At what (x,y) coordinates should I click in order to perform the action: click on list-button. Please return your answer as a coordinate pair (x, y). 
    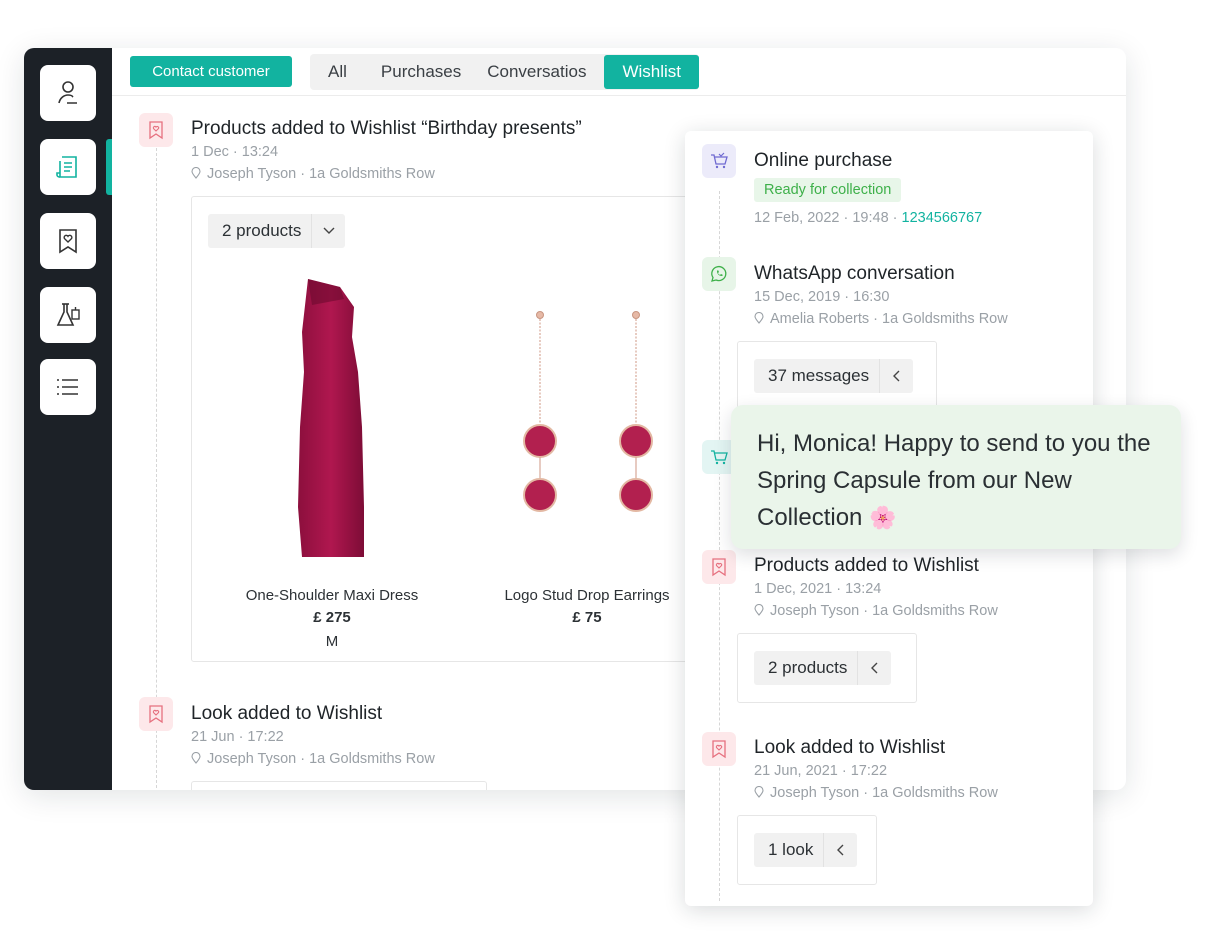
    Looking at the image, I should click on (68, 387).